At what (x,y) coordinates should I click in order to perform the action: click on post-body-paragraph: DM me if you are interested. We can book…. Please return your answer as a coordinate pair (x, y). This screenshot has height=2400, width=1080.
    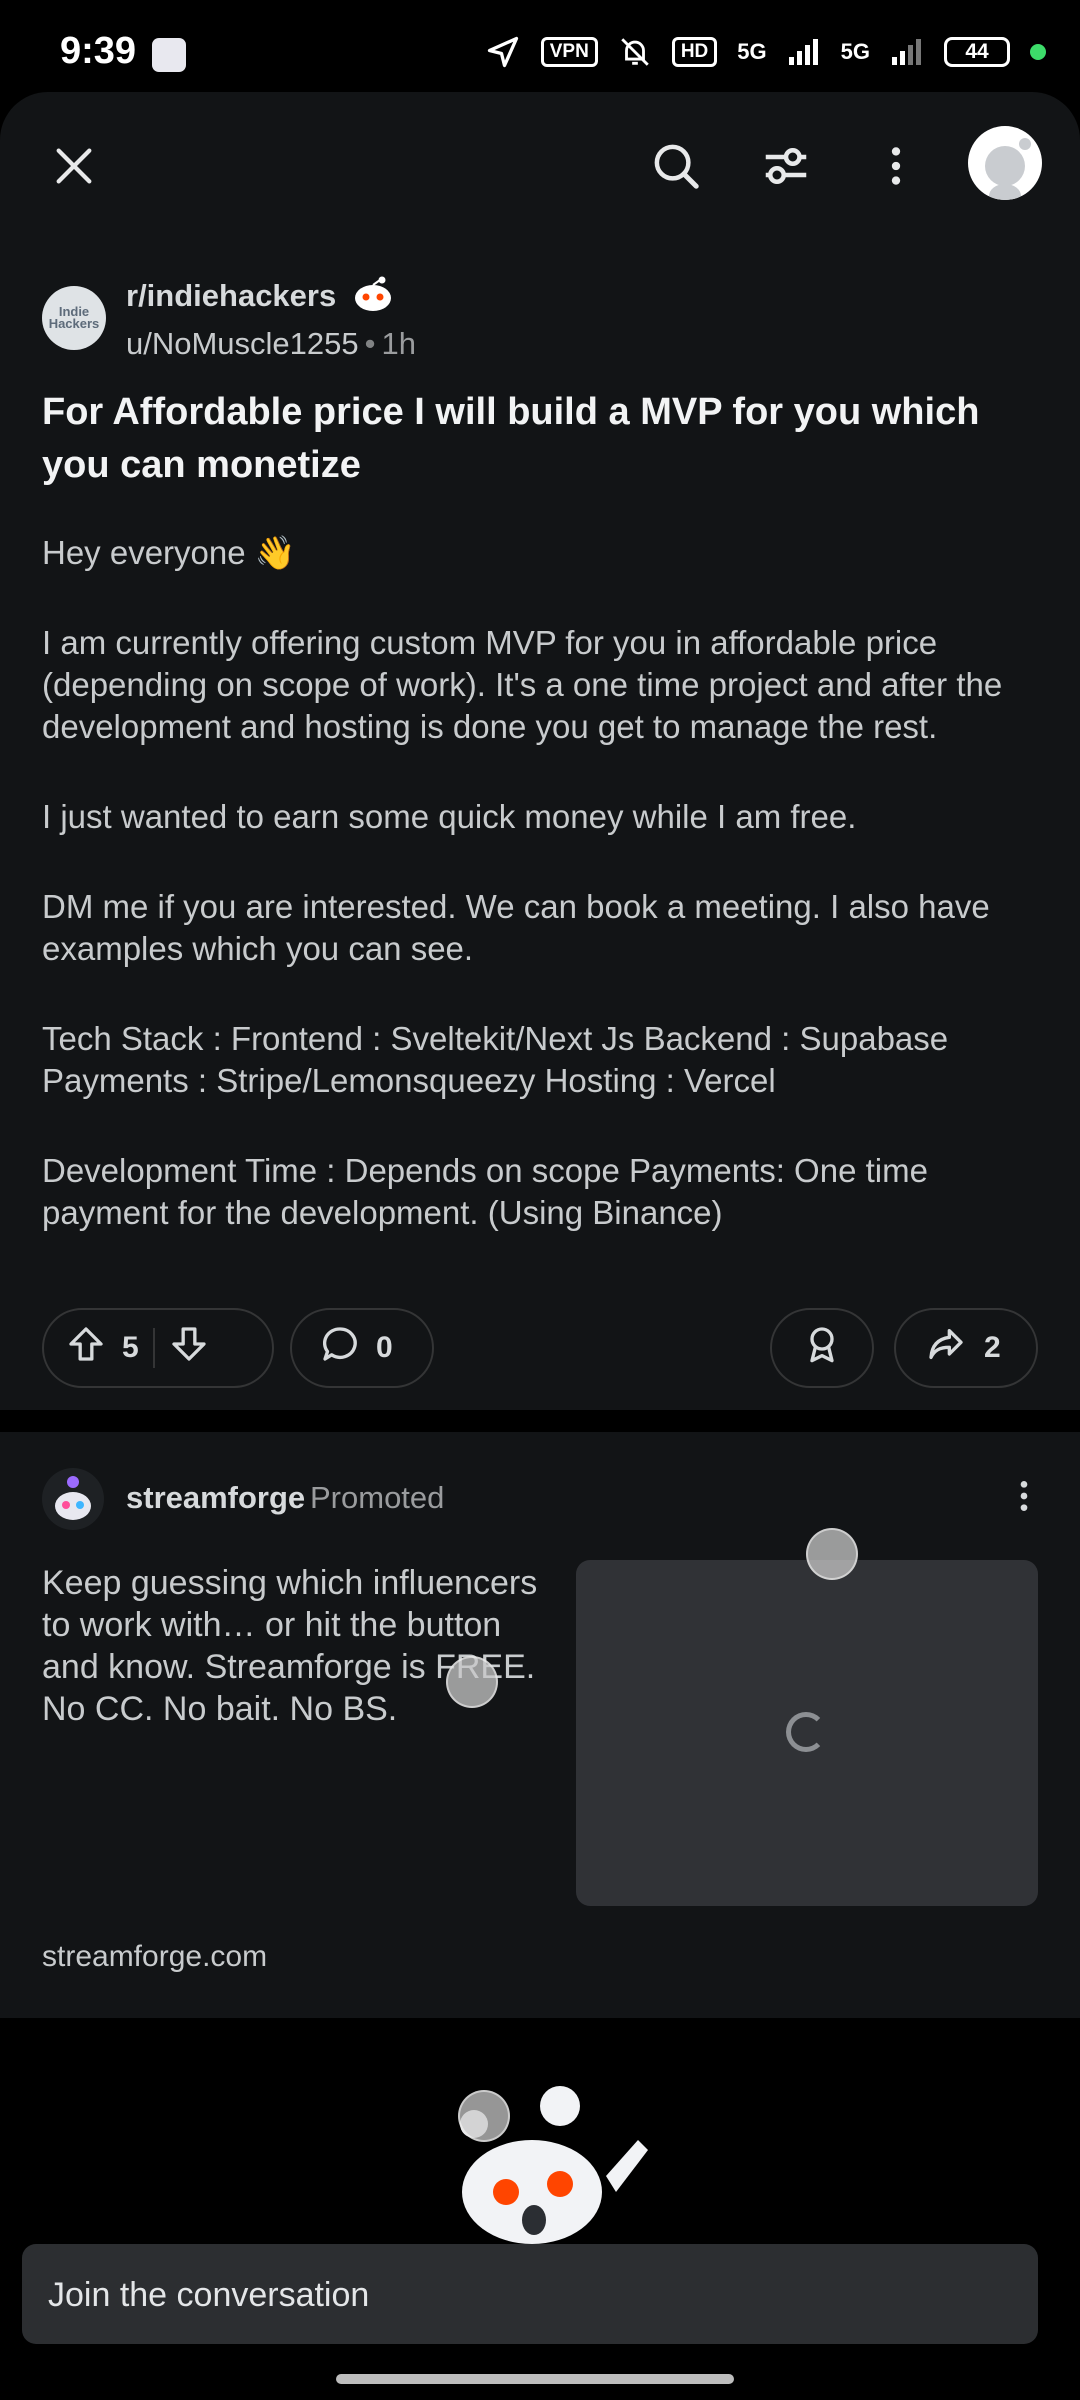
    Looking at the image, I should click on (516, 927).